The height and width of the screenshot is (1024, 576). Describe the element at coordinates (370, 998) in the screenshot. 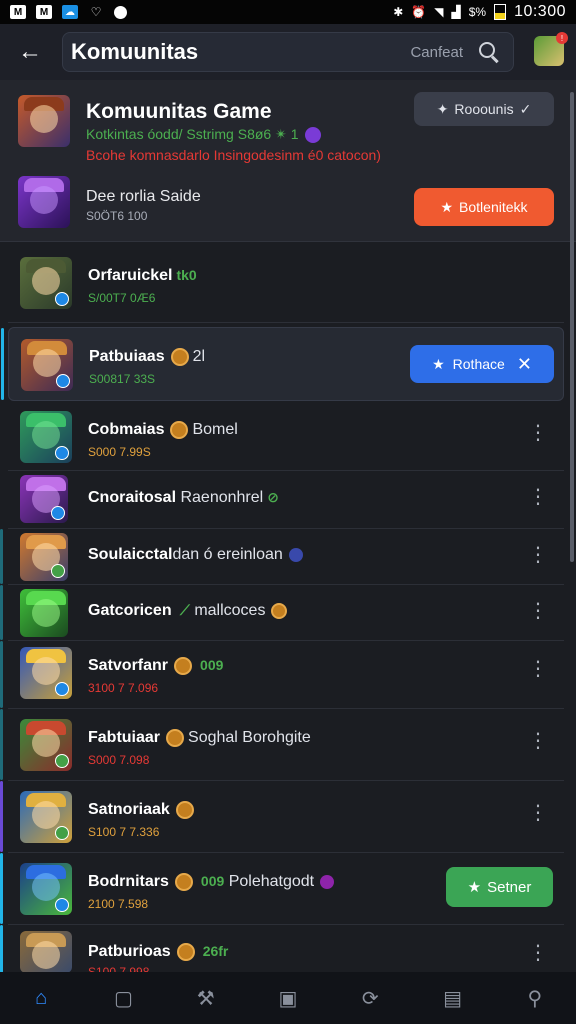

I see `refresh-icon: ⟳` at that location.